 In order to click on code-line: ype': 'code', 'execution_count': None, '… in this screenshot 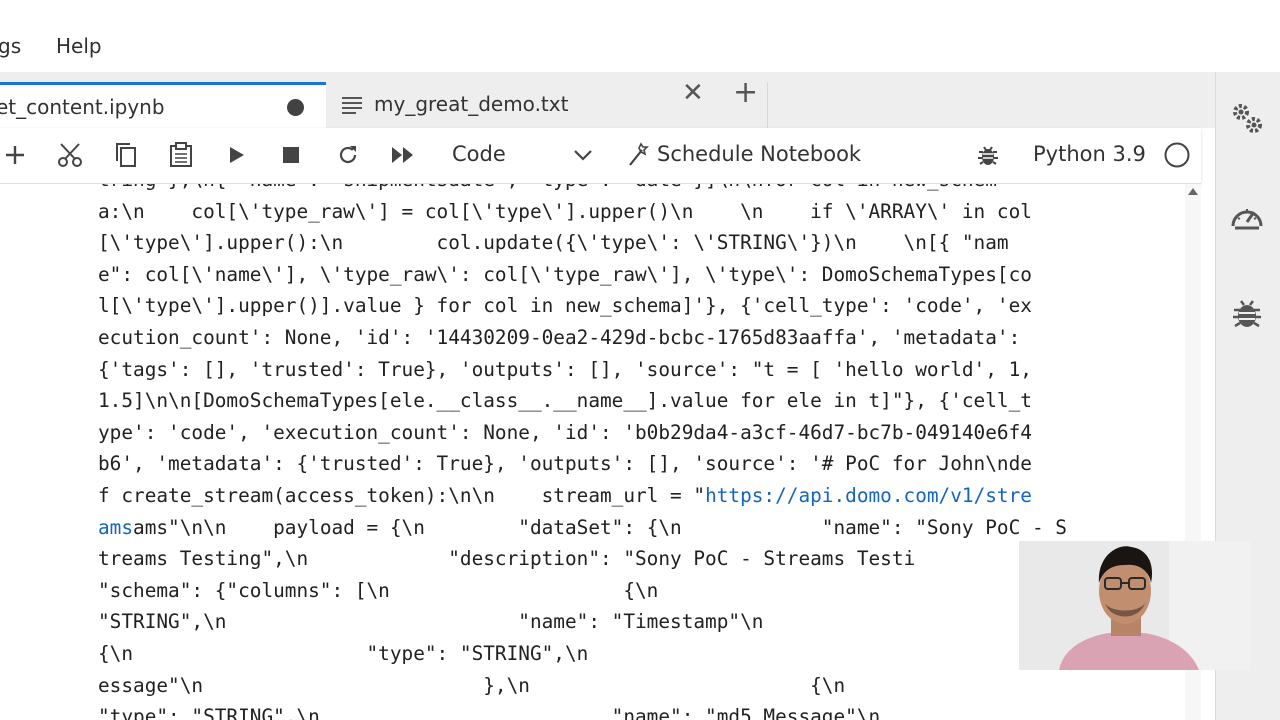, I will do `click(565, 432)`.